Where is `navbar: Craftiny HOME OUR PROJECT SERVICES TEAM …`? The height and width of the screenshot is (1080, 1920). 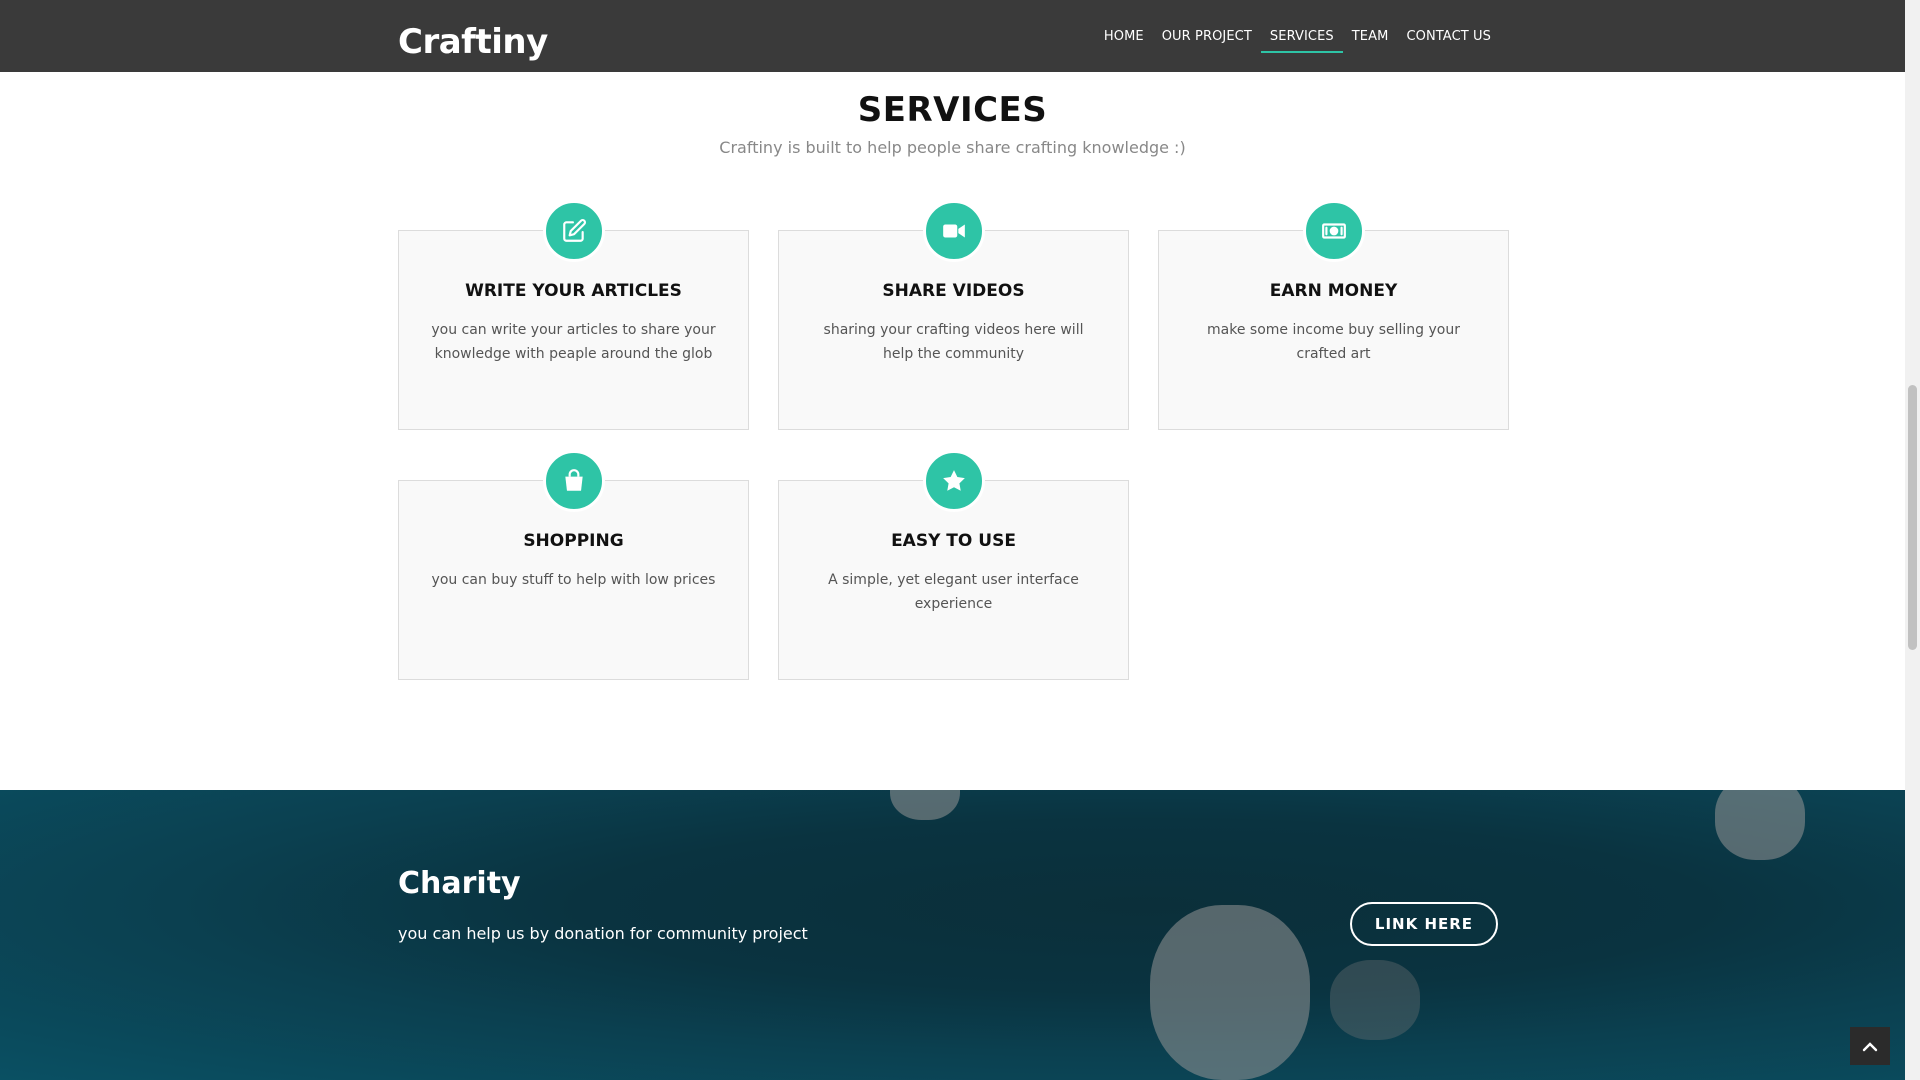 navbar: Craftiny HOME OUR PROJECT SERVICES TEAM … is located at coordinates (952, 36).